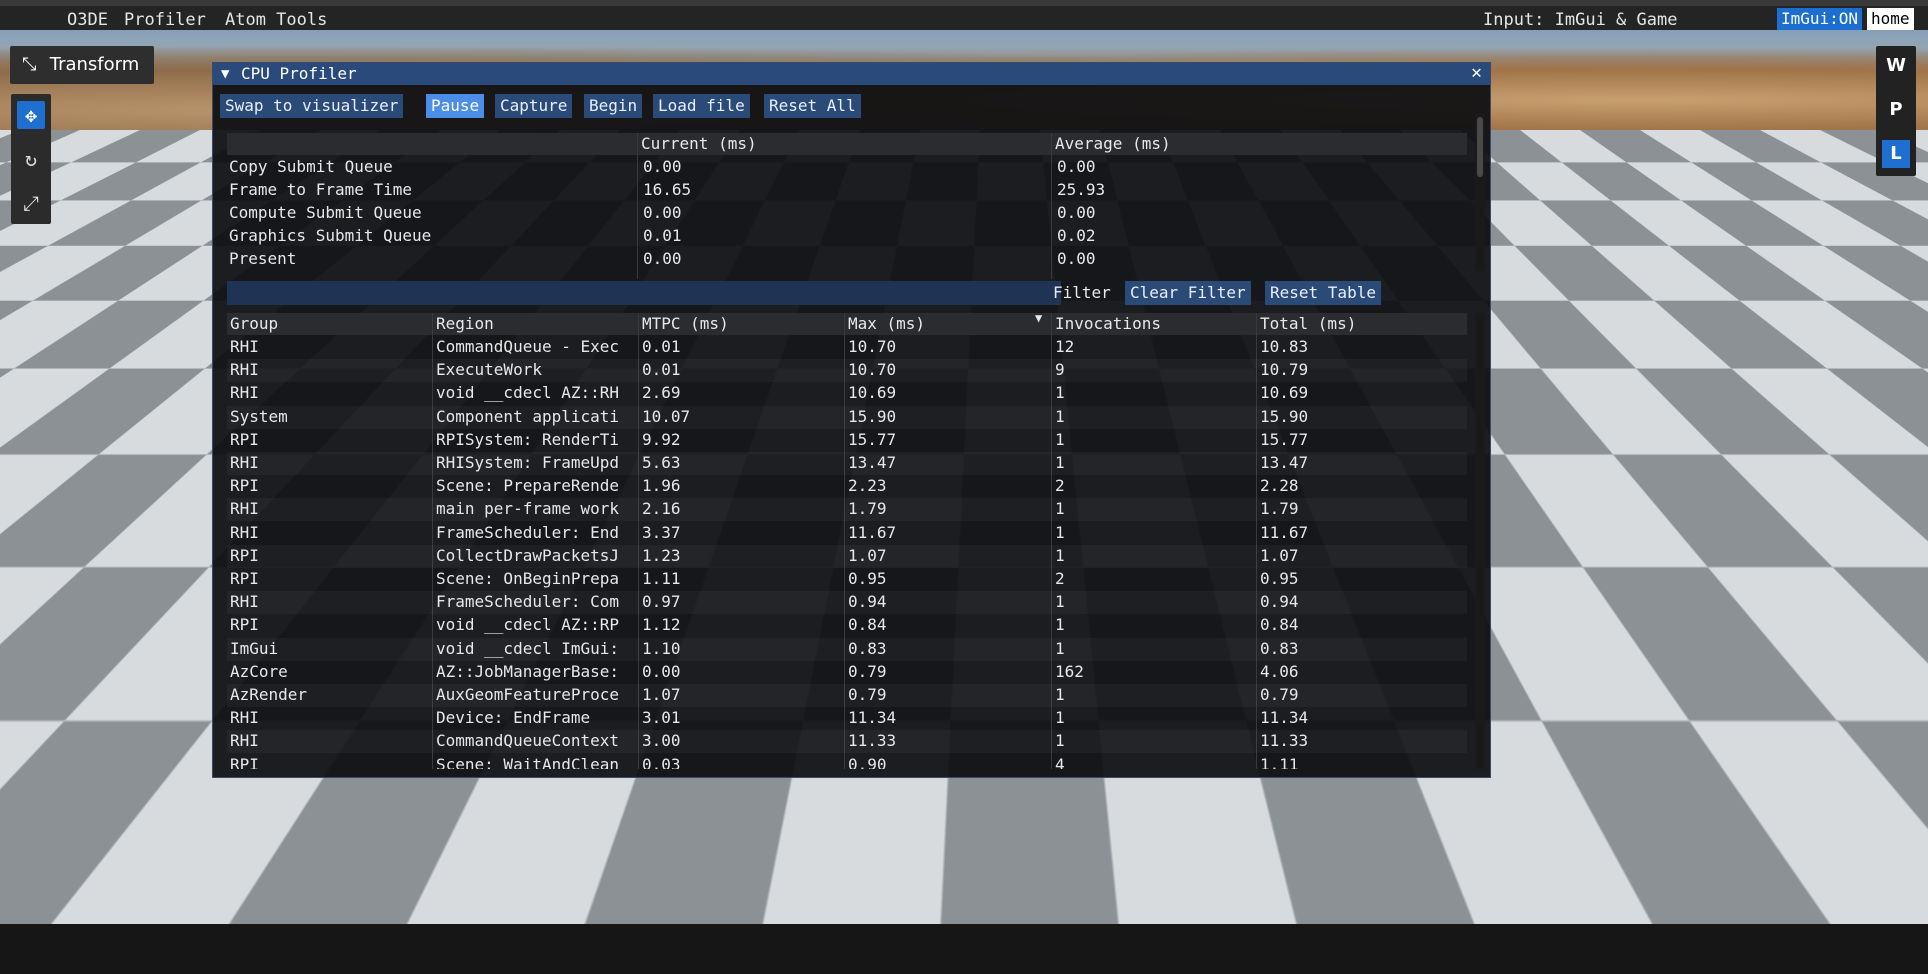  I want to click on summary-row-current: 0.01, so click(845, 235).